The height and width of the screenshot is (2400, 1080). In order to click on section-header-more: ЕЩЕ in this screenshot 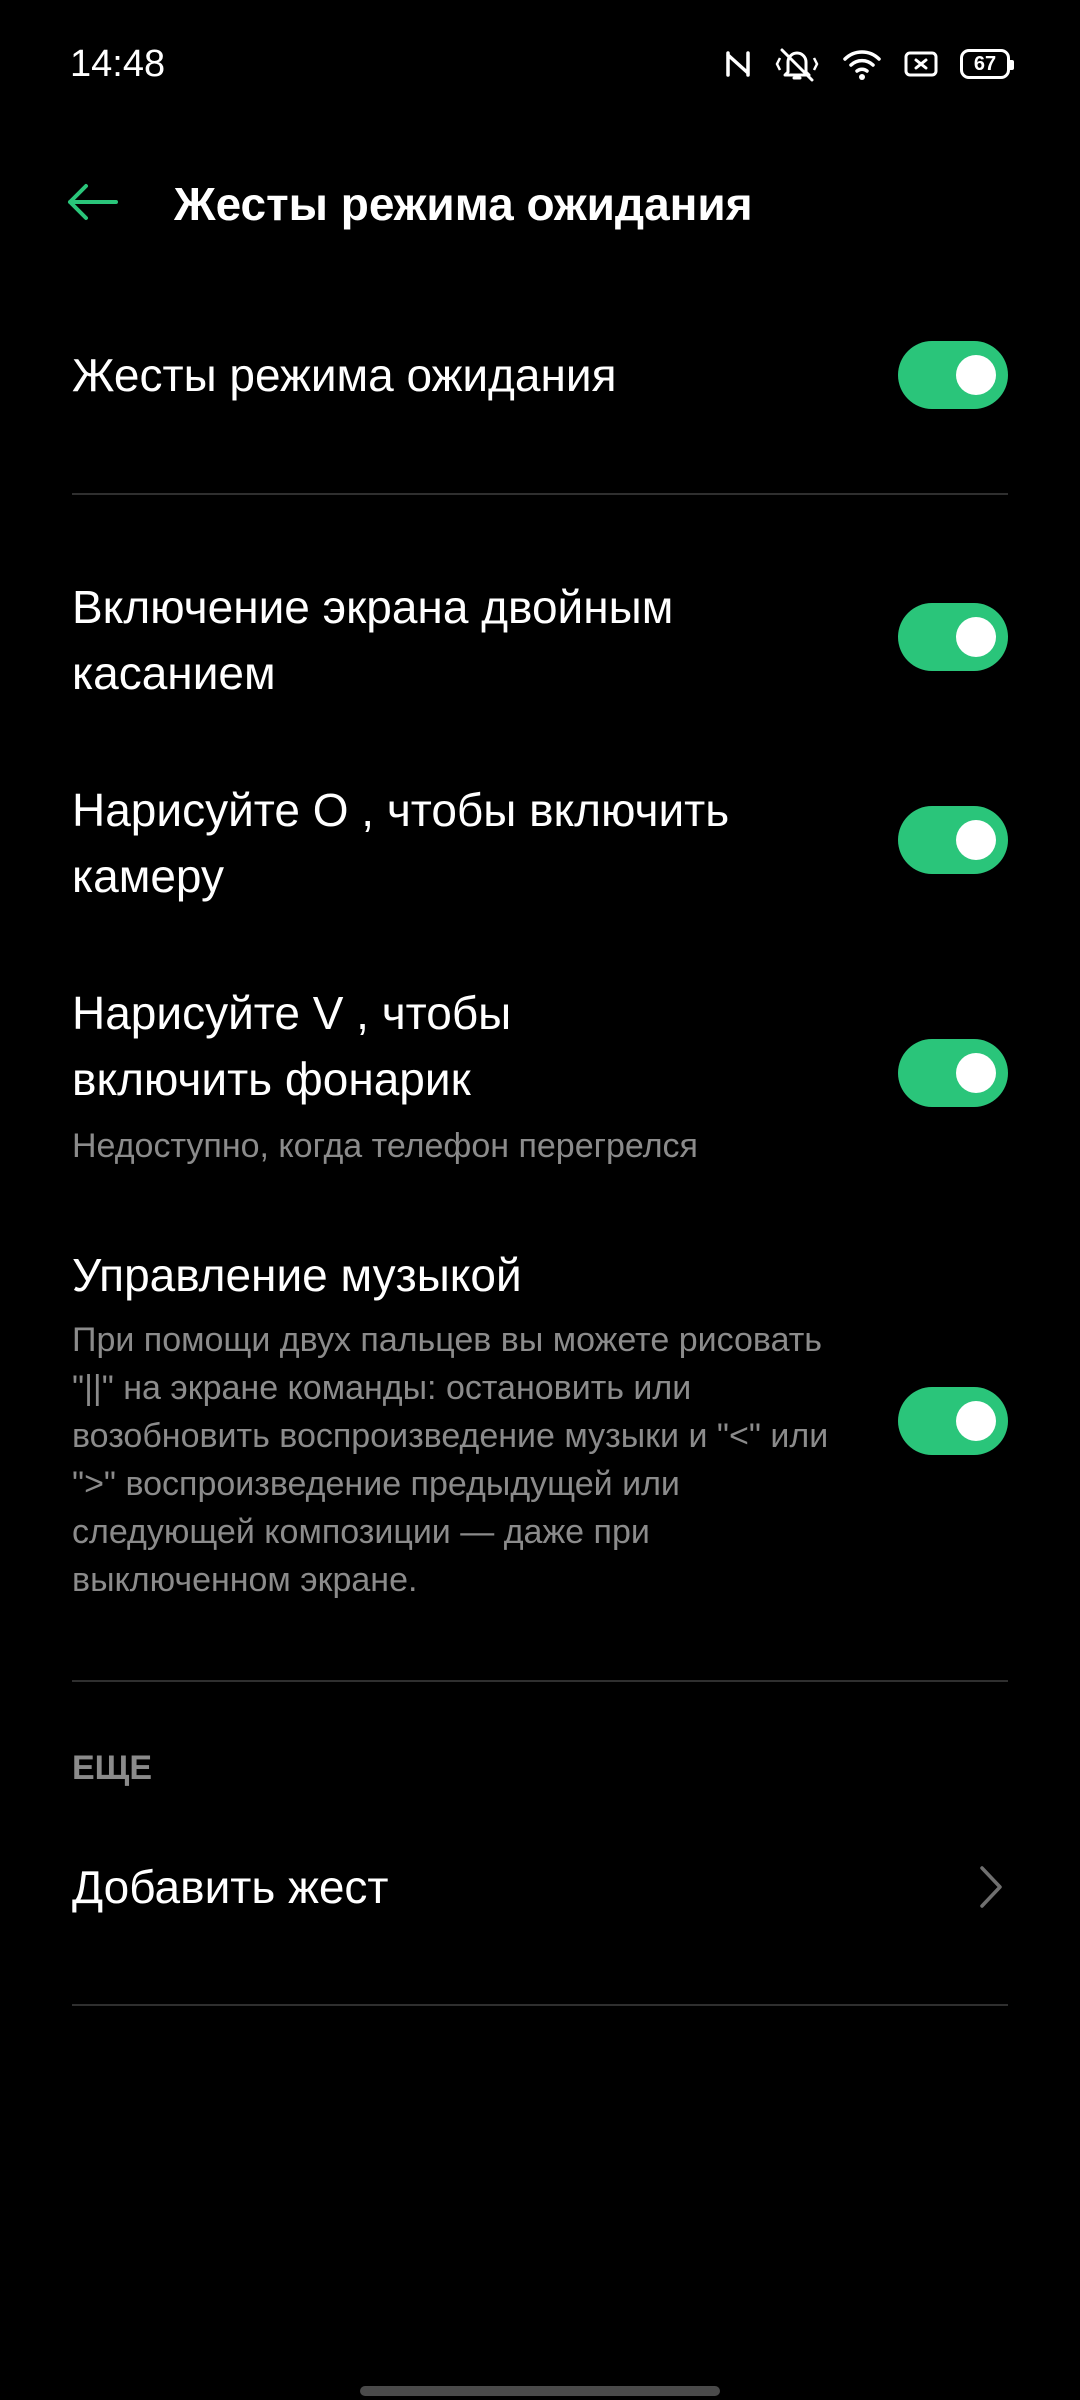, I will do `click(112, 1768)`.